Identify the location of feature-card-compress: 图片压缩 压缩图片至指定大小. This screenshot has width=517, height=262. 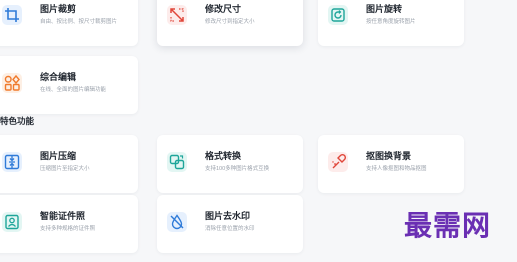
(69, 164).